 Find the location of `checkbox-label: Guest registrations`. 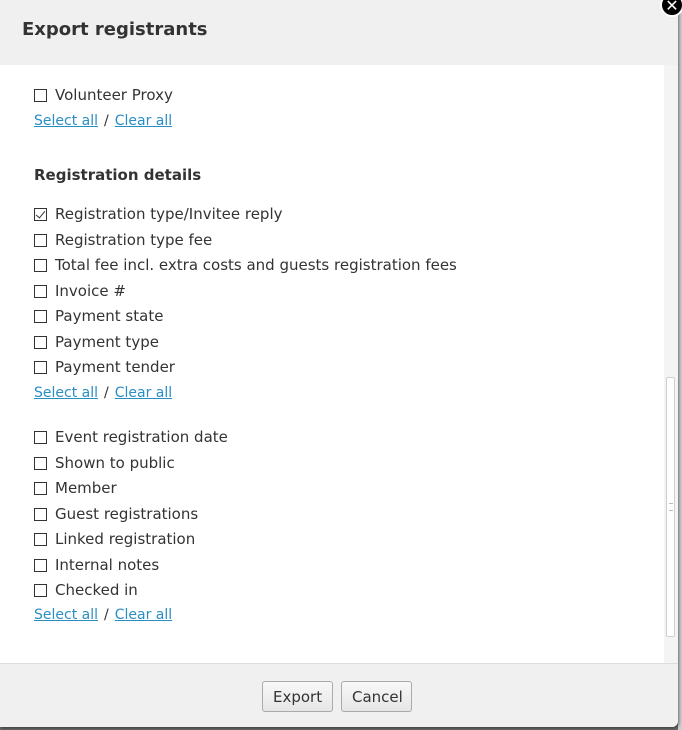

checkbox-label: Guest registrations is located at coordinates (127, 514).